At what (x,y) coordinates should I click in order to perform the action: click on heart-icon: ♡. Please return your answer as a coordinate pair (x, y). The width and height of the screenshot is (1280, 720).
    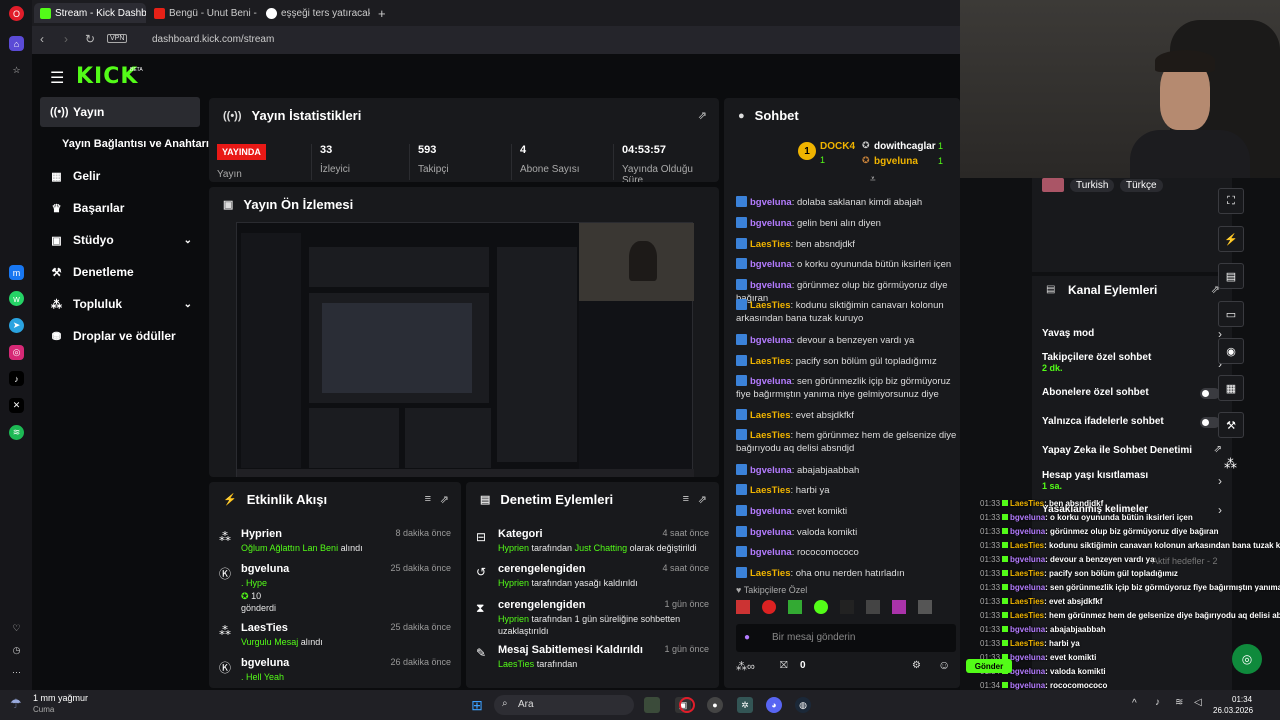
    Looking at the image, I should click on (16, 628).